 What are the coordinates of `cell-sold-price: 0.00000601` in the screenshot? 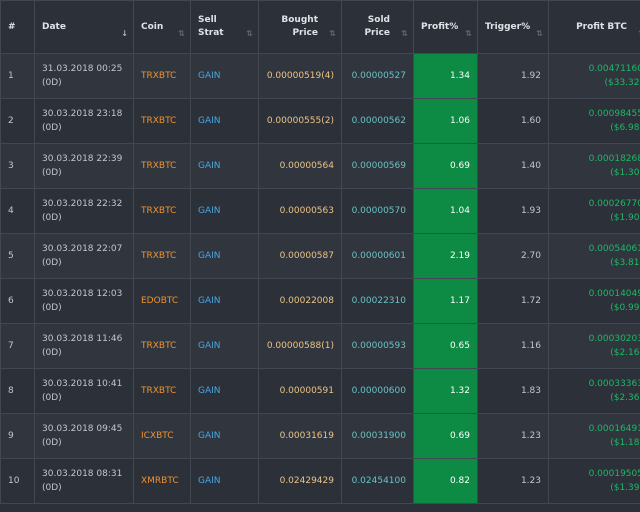 It's located at (377, 256).